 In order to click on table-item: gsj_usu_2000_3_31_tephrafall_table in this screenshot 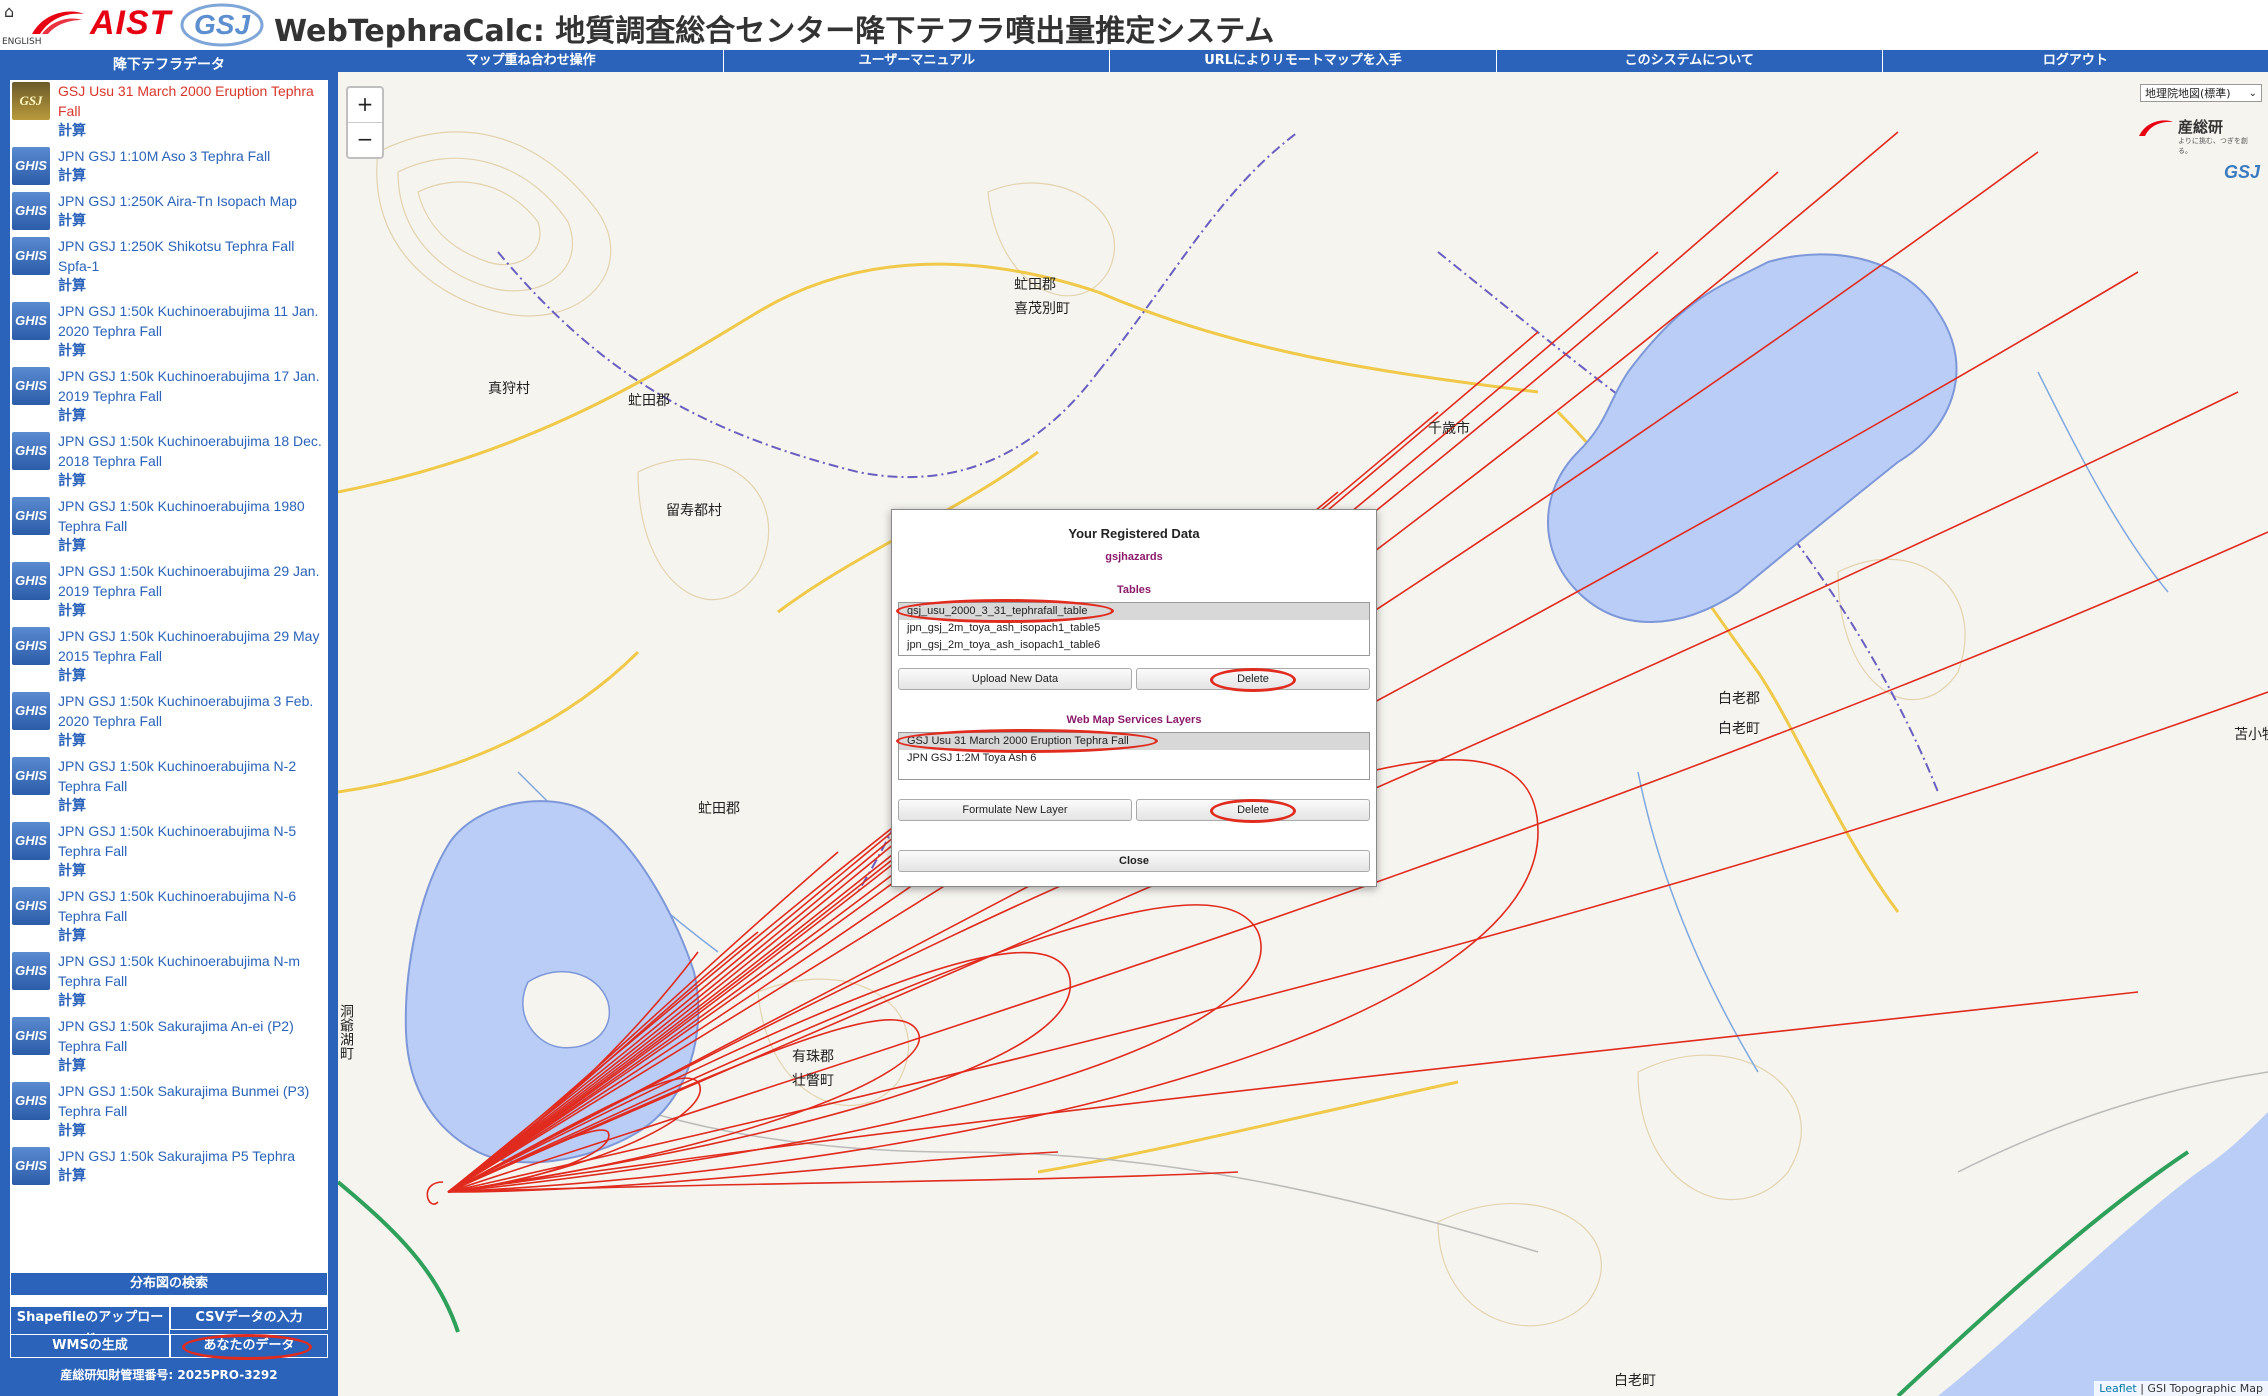, I will do `click(1134, 611)`.